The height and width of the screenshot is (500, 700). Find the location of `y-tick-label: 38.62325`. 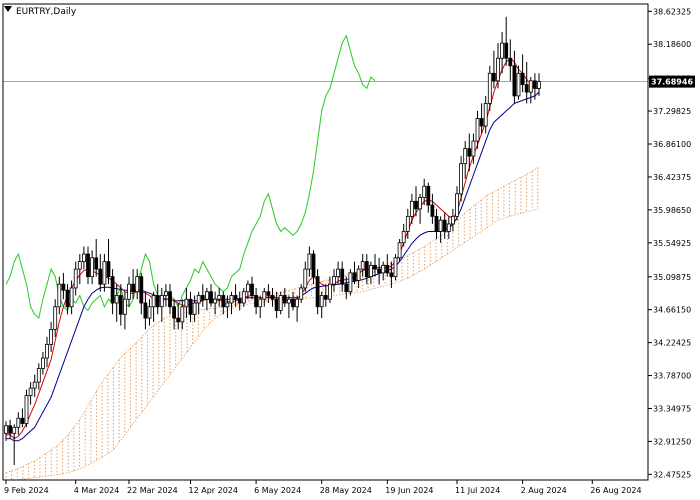

y-tick-label: 38.62325 is located at coordinates (672, 11).